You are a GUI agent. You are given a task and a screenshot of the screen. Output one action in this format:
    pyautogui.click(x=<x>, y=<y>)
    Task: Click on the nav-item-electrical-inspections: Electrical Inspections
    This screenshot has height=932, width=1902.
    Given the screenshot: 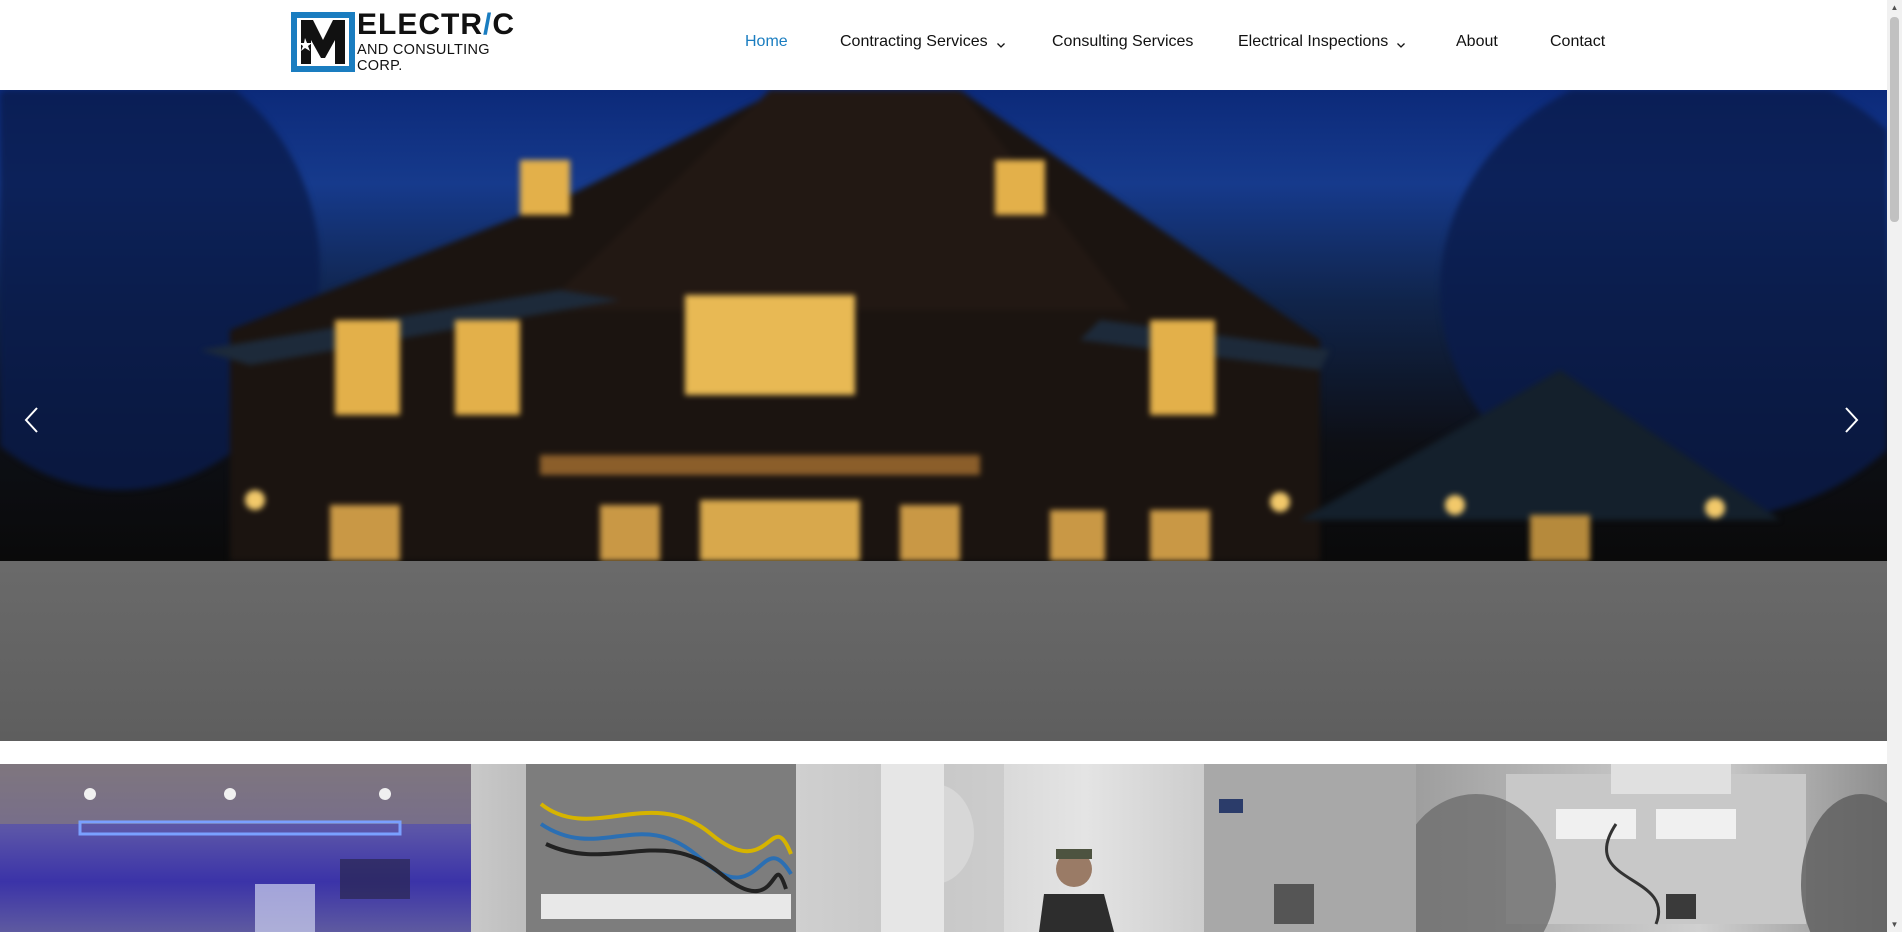 What is the action you would take?
    pyautogui.click(x=1322, y=42)
    